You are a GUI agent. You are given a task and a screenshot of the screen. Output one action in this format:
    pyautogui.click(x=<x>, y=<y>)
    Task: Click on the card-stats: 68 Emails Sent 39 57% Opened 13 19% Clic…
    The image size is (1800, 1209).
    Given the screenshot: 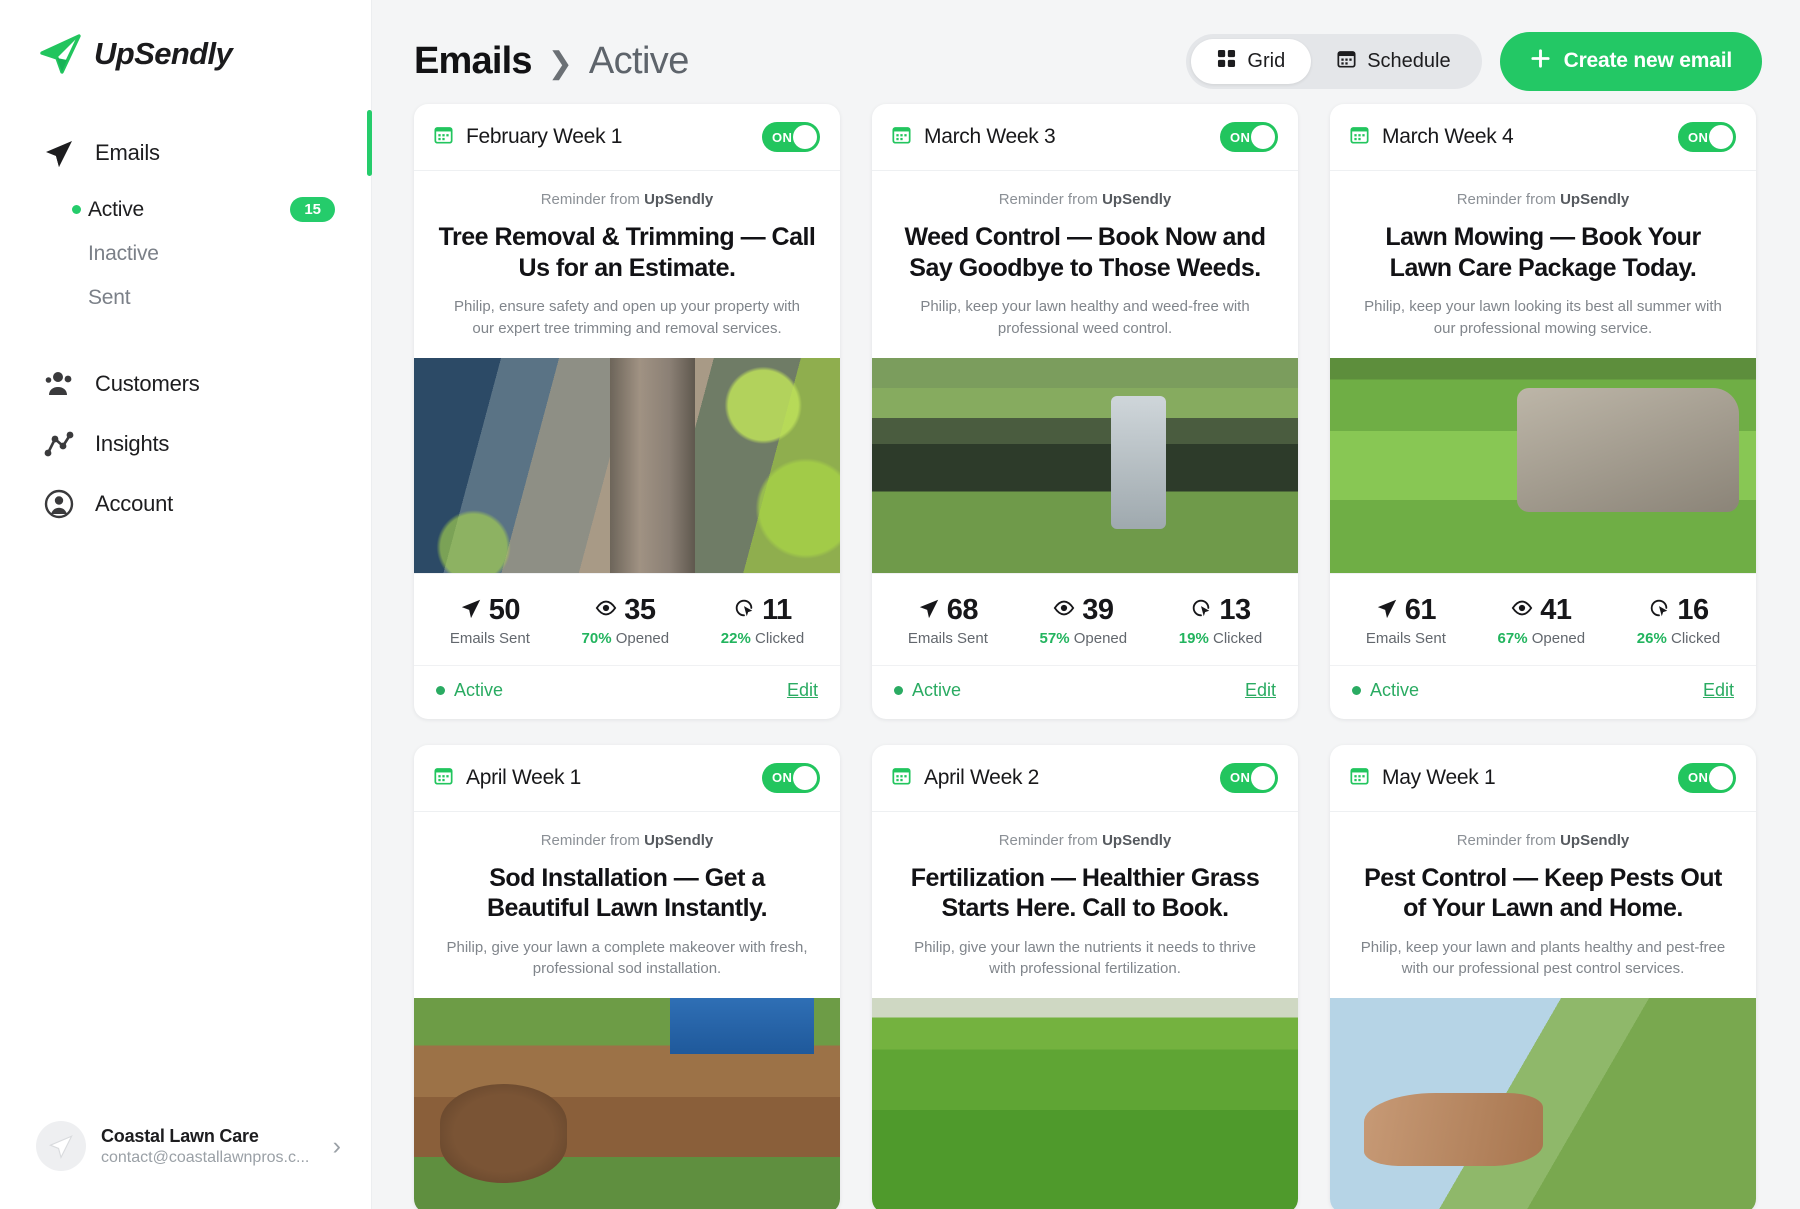 What is the action you would take?
    pyautogui.click(x=1085, y=618)
    